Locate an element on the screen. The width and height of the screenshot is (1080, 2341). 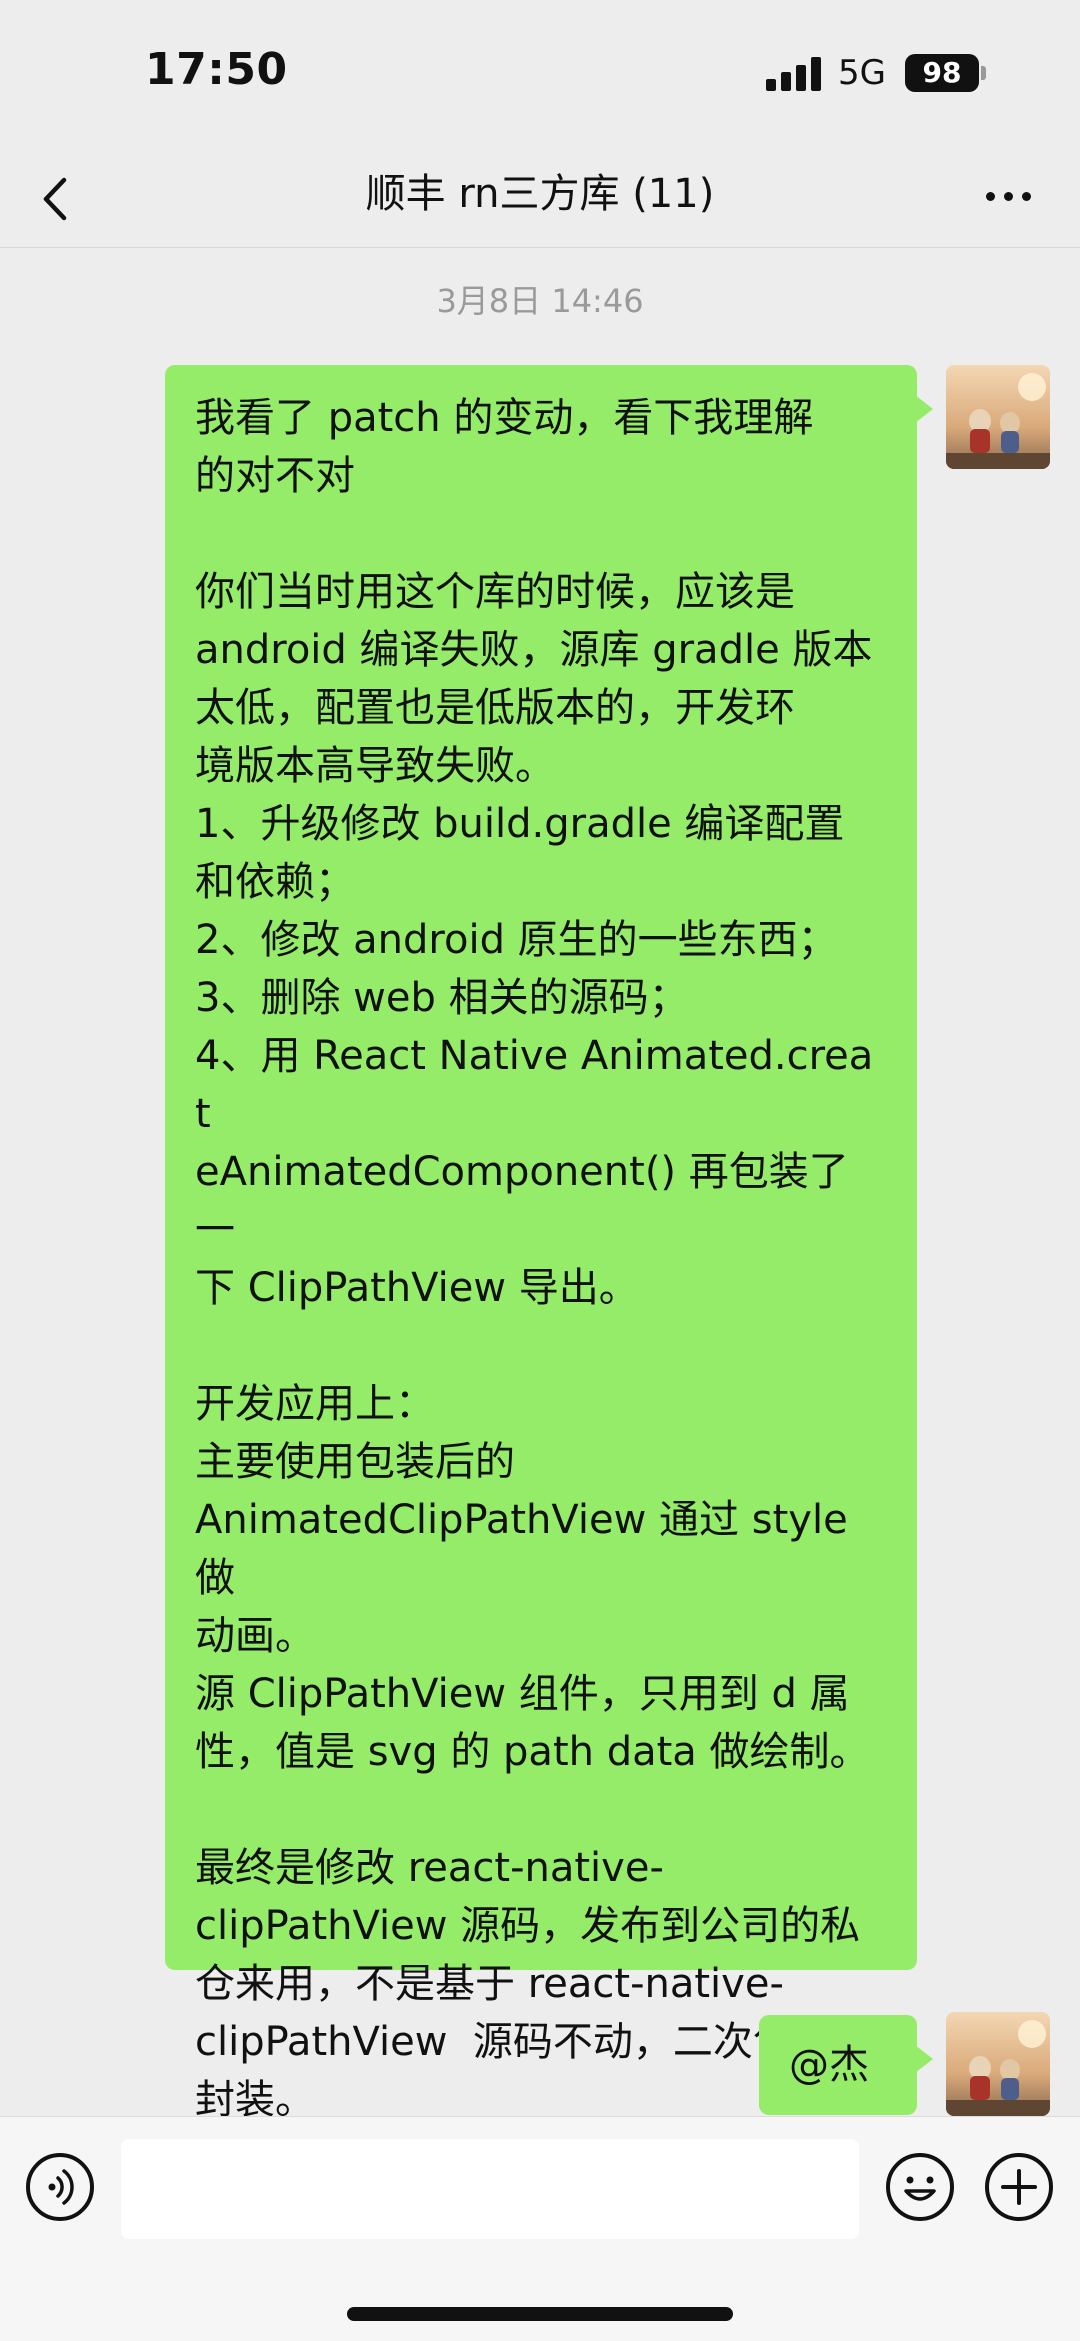
battery-icon: 98 is located at coordinates (942, 73).